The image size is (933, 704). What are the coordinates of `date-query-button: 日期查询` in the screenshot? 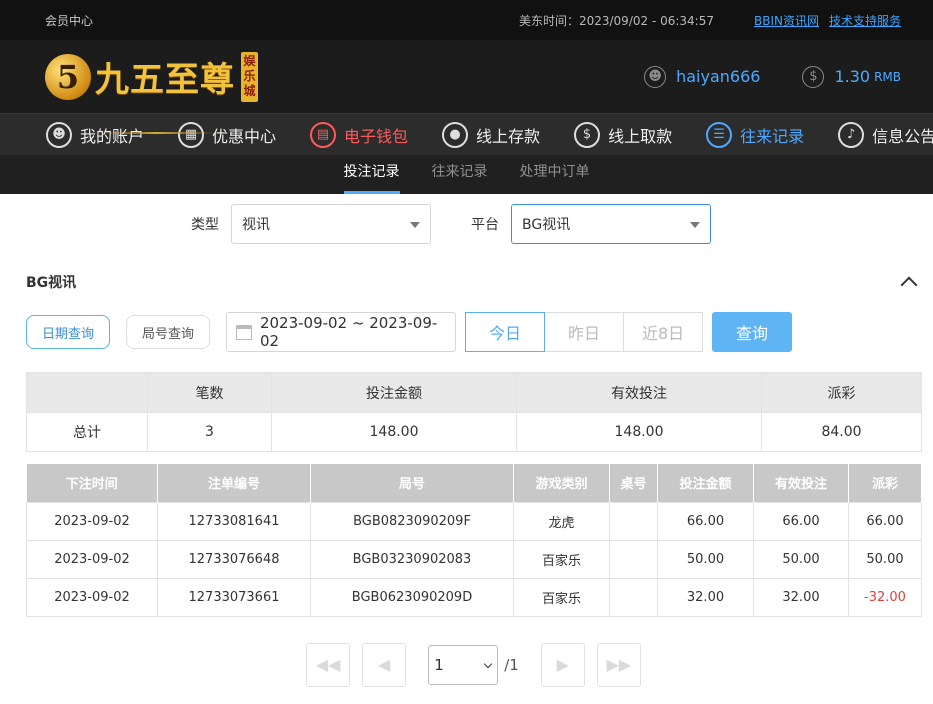 It's located at (68, 332).